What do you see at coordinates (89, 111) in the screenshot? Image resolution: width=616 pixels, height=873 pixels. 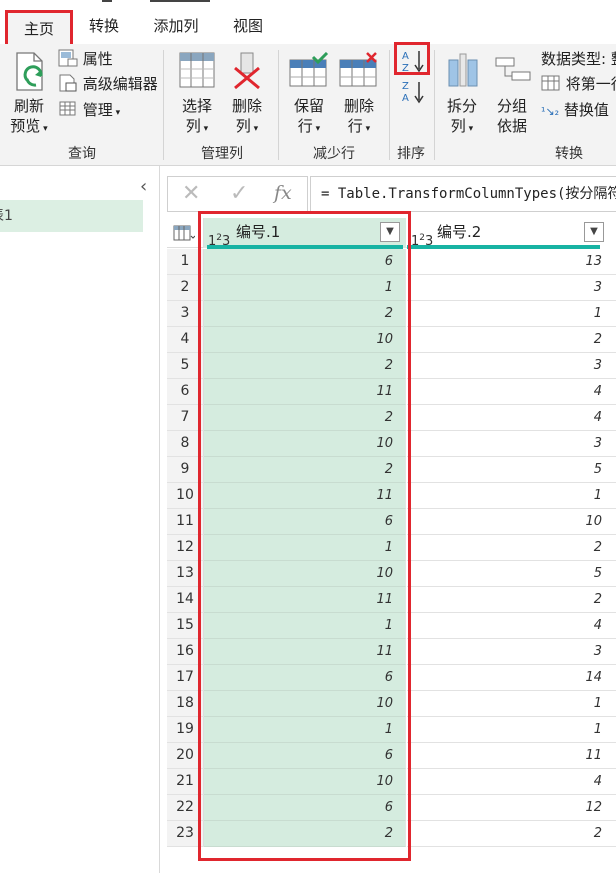 I see `manage-button: 管理 ▾` at bounding box center [89, 111].